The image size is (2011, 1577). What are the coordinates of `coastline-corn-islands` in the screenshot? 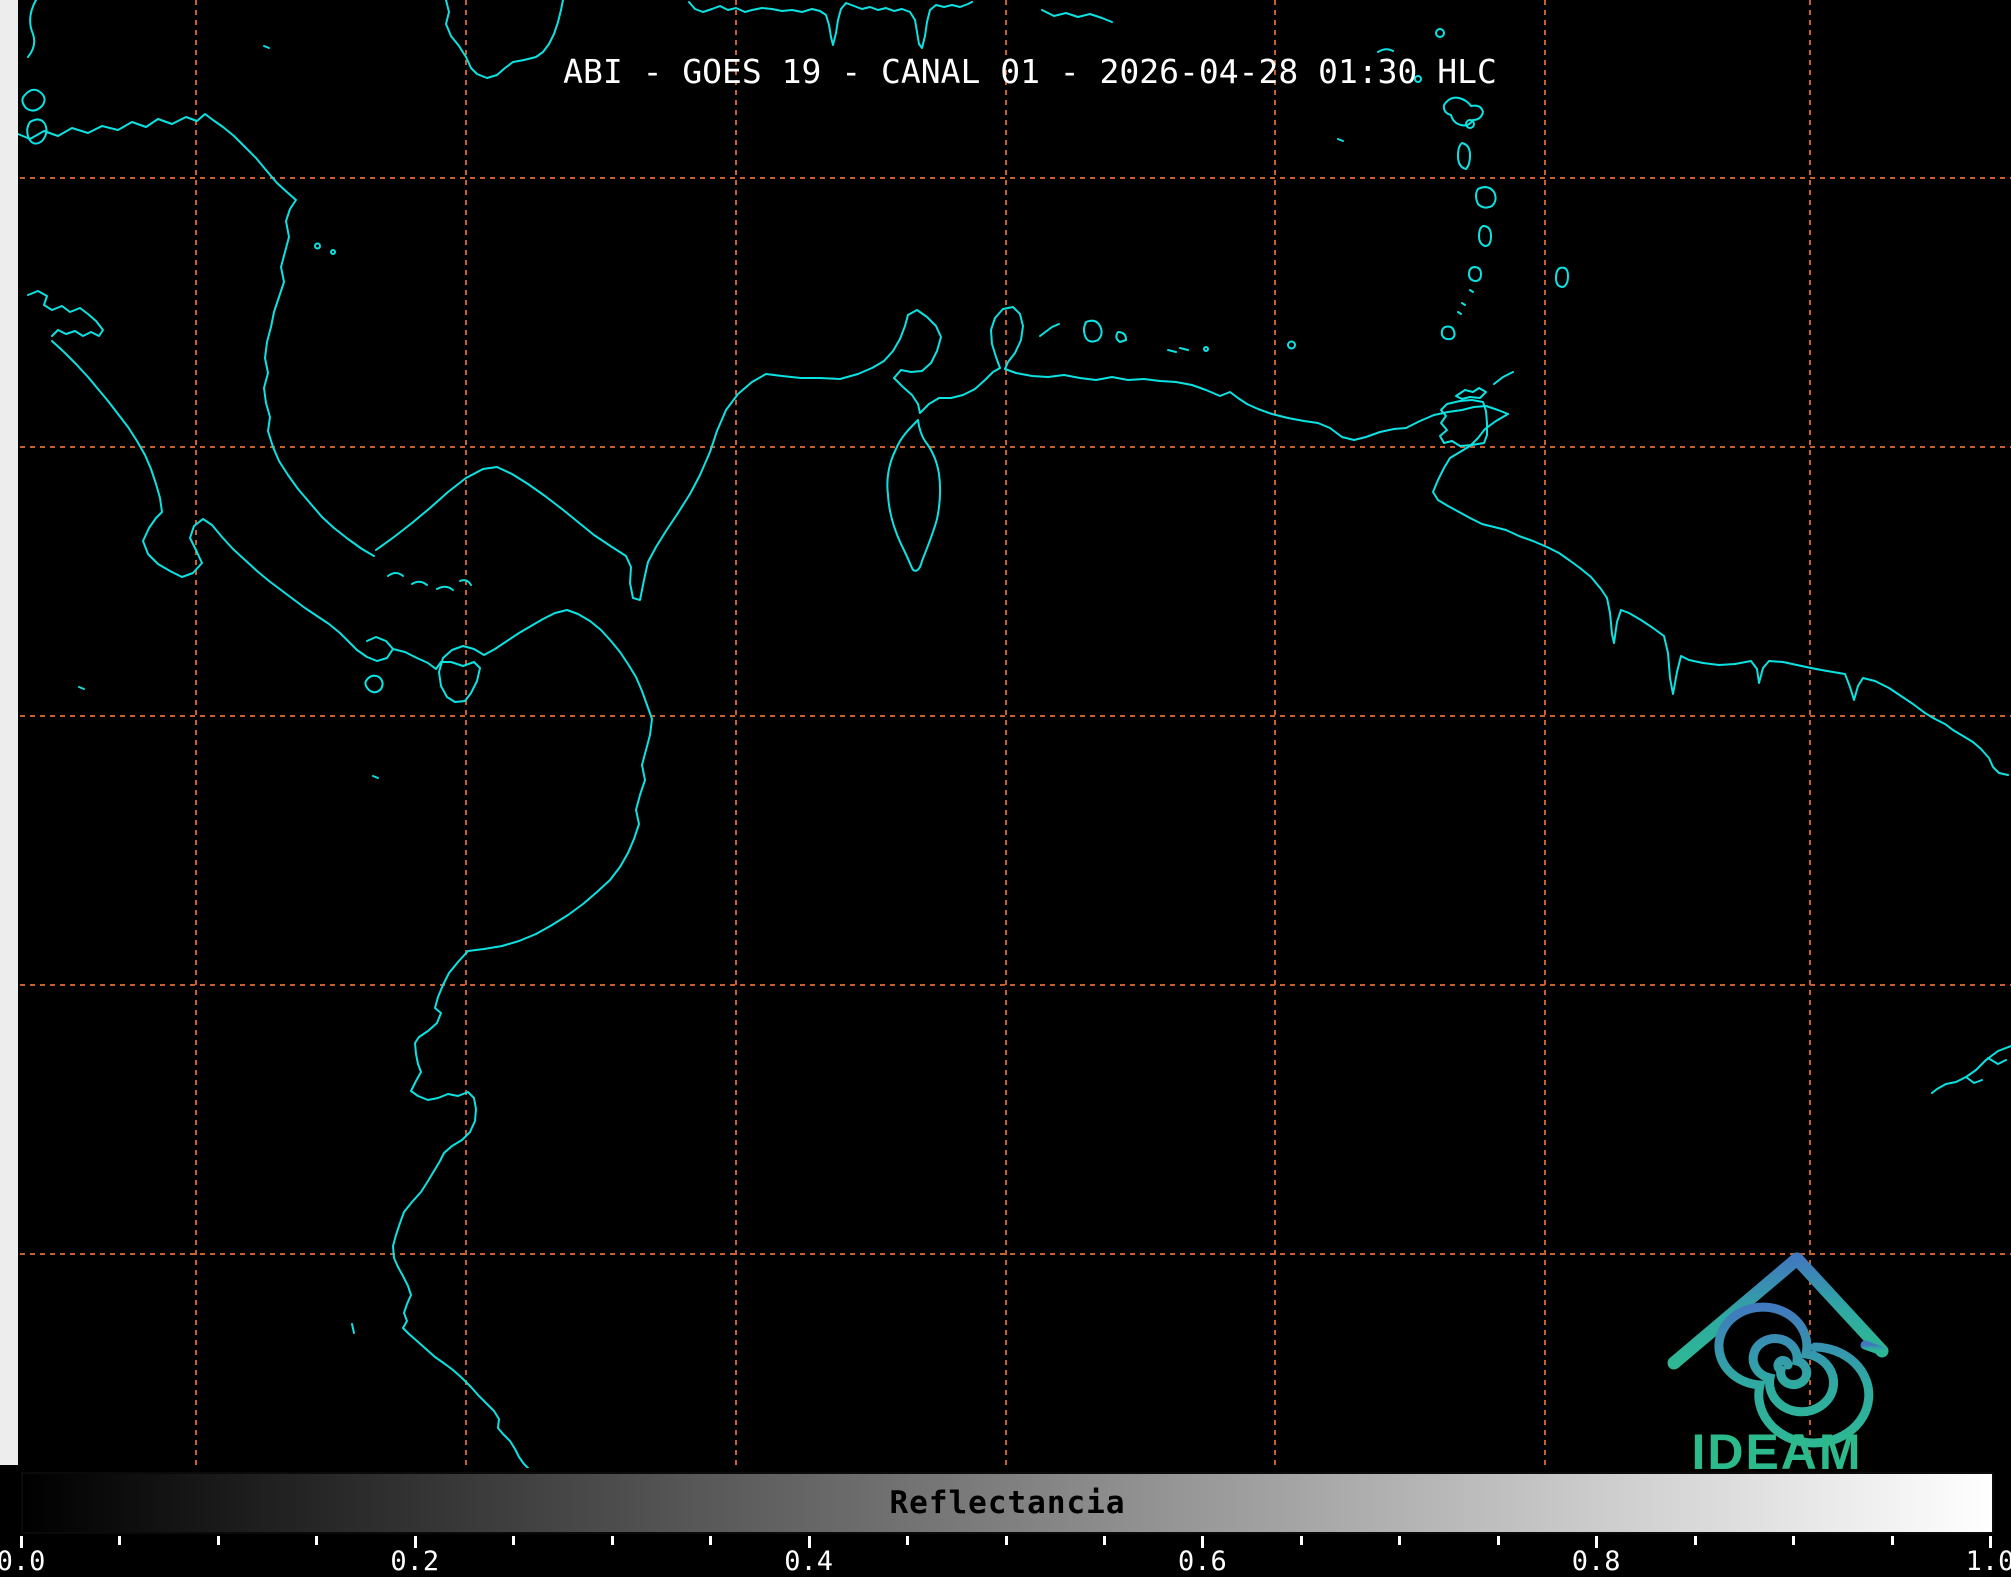 It's located at (325, 248).